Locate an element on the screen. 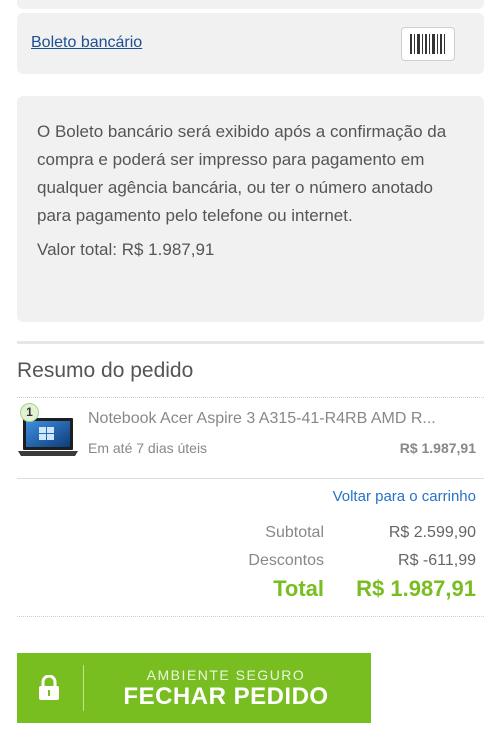 The height and width of the screenshot is (738, 500). item-delivery: Em até 7 dias úteis is located at coordinates (148, 448).